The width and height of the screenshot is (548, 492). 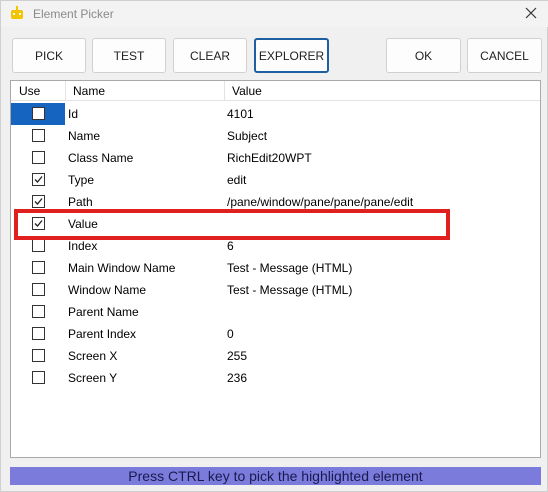 What do you see at coordinates (237, 180) in the screenshot?
I see `property-value: edit` at bounding box center [237, 180].